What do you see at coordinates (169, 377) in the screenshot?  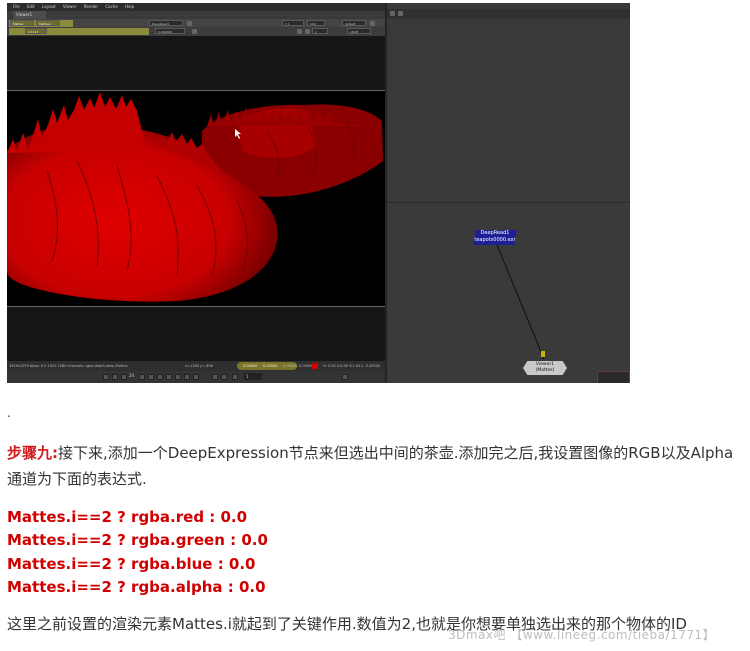 I see `play-button` at bounding box center [169, 377].